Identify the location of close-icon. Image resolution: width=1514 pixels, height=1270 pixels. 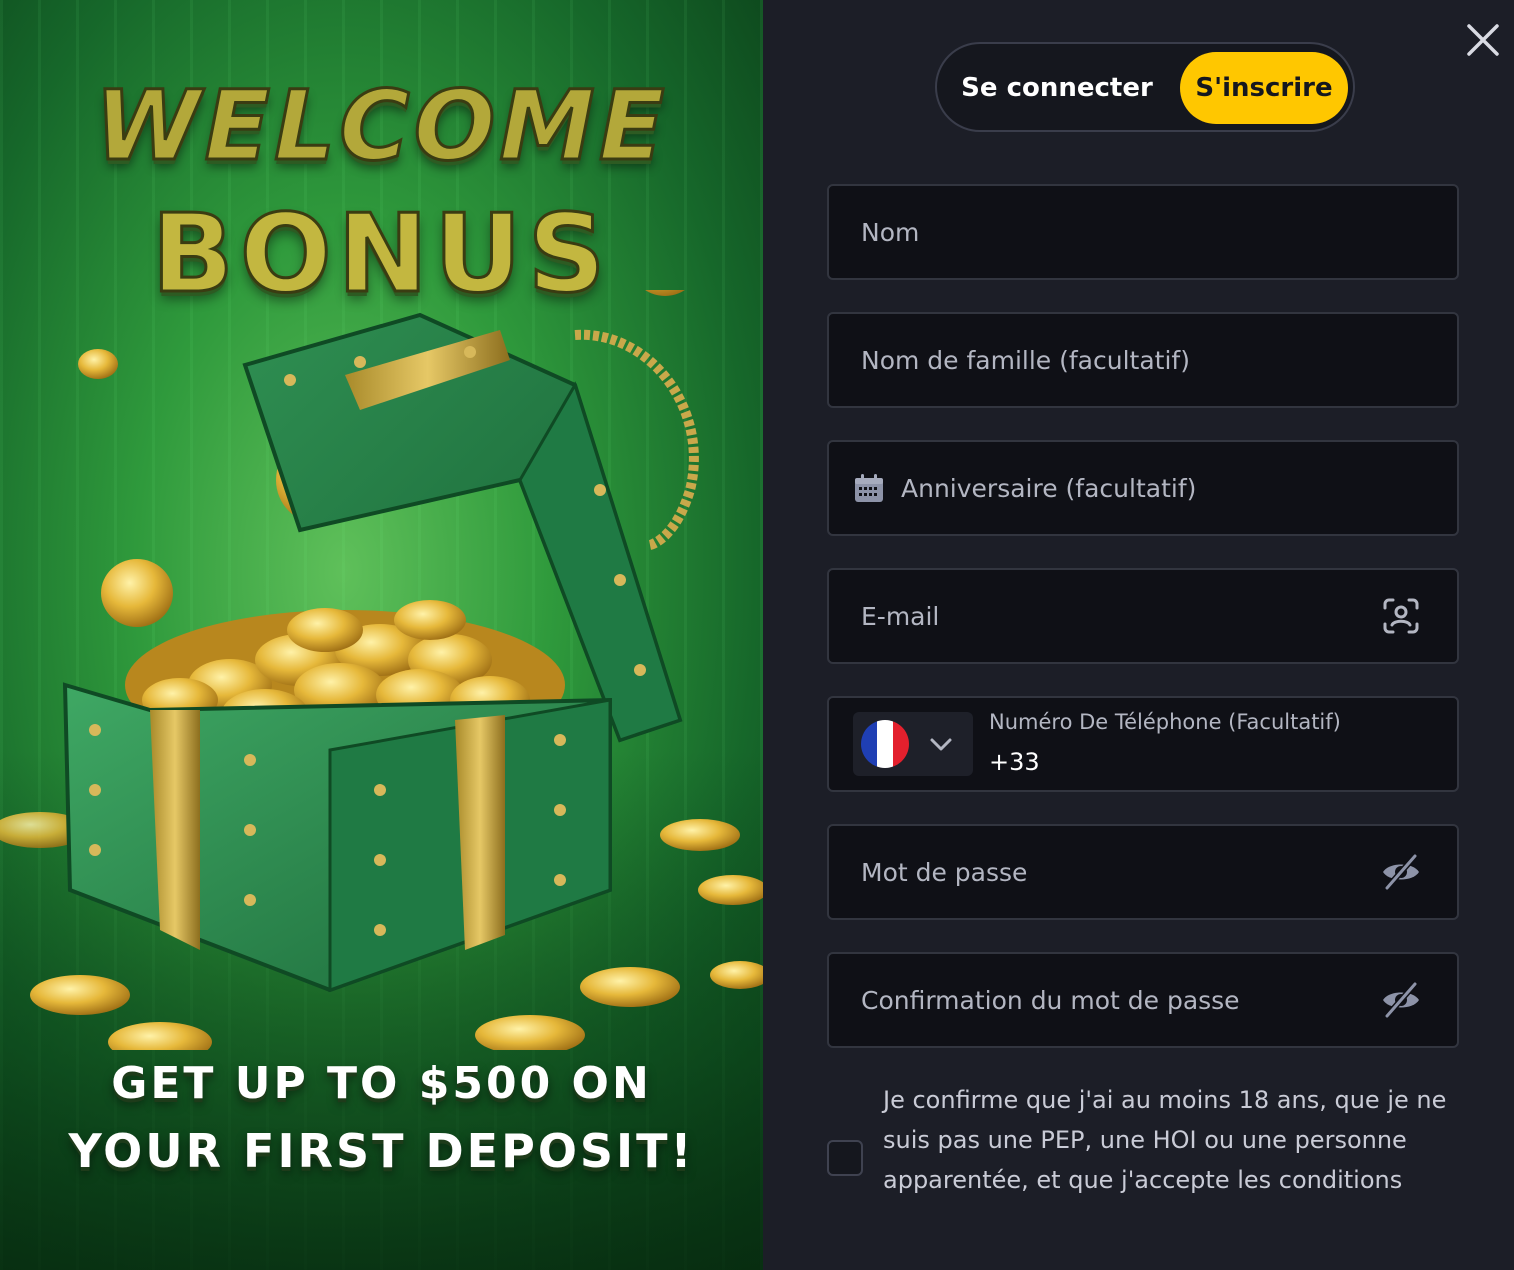
(1483, 40).